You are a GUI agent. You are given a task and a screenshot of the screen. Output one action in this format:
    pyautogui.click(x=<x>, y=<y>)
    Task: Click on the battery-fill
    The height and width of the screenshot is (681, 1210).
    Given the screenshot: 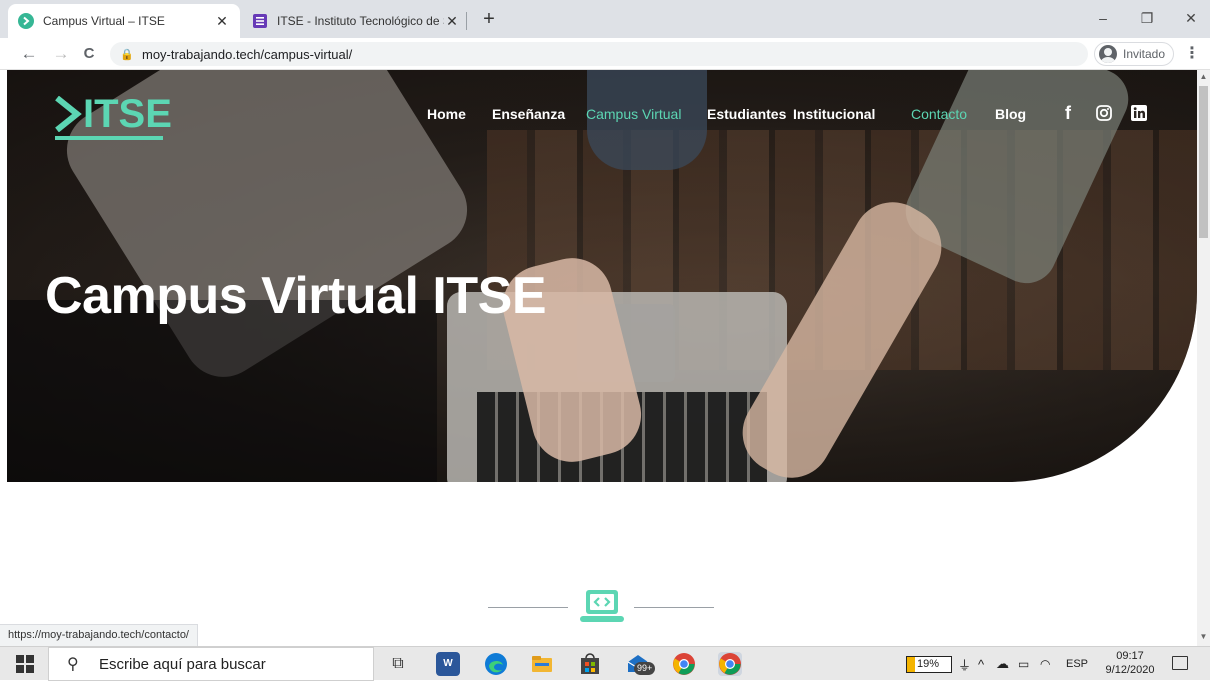 What is the action you would take?
    pyautogui.click(x=911, y=664)
    